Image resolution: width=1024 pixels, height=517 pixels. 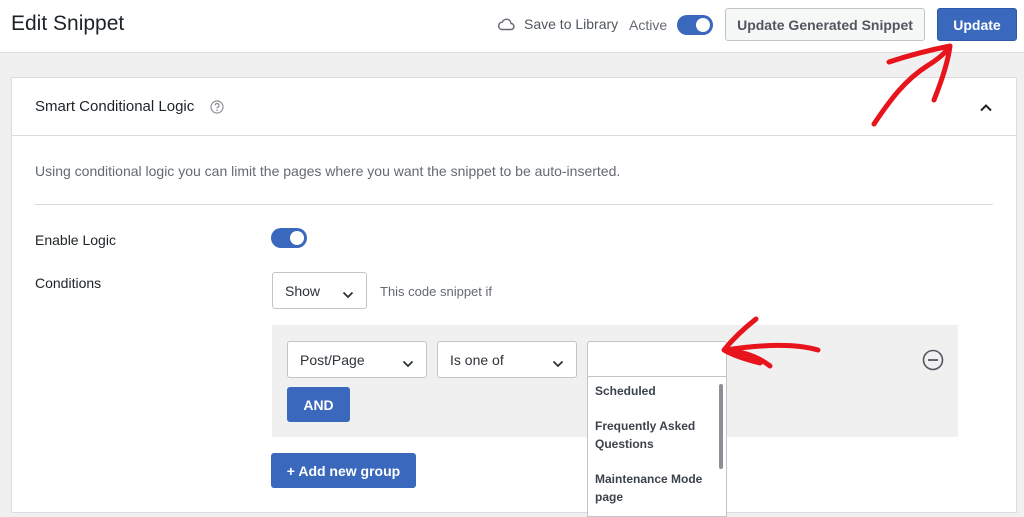 What do you see at coordinates (657, 359) in the screenshot?
I see `rule-value-search-input` at bounding box center [657, 359].